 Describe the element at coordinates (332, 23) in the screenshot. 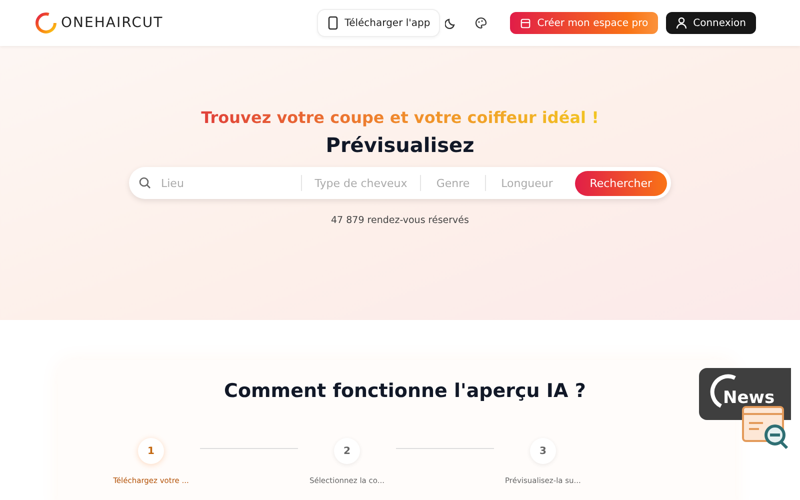

I see `phone-icon` at that location.